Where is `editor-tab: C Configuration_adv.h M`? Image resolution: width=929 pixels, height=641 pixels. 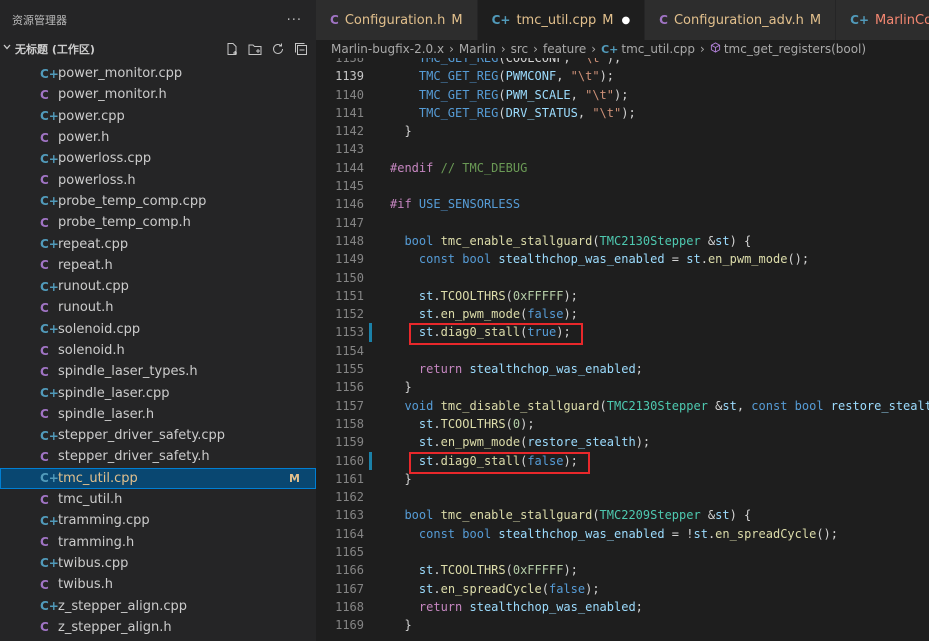
editor-tab: C Configuration_adv.h M is located at coordinates (741, 20).